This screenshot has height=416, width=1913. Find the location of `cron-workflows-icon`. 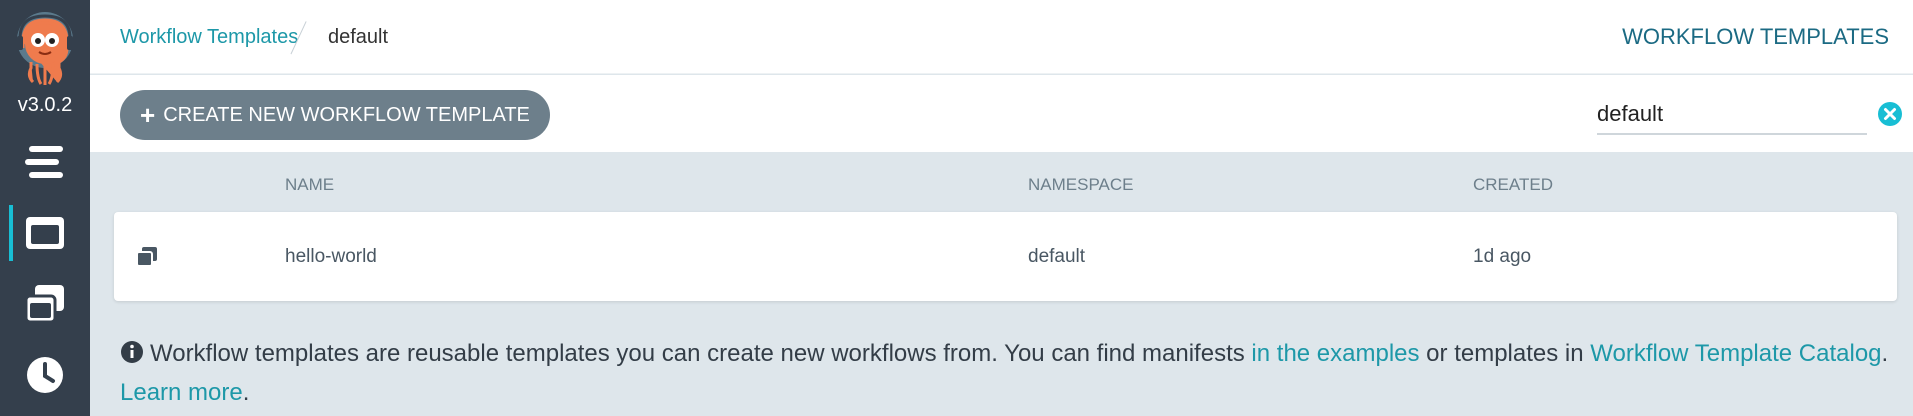

cron-workflows-icon is located at coordinates (45, 375).